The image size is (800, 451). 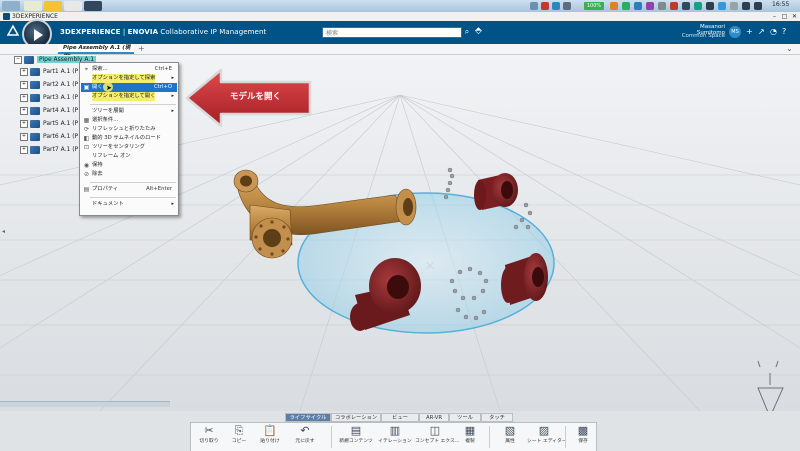 What do you see at coordinates (305, 437) in the screenshot?
I see `undo-button: ↶ 元に戻す` at bounding box center [305, 437].